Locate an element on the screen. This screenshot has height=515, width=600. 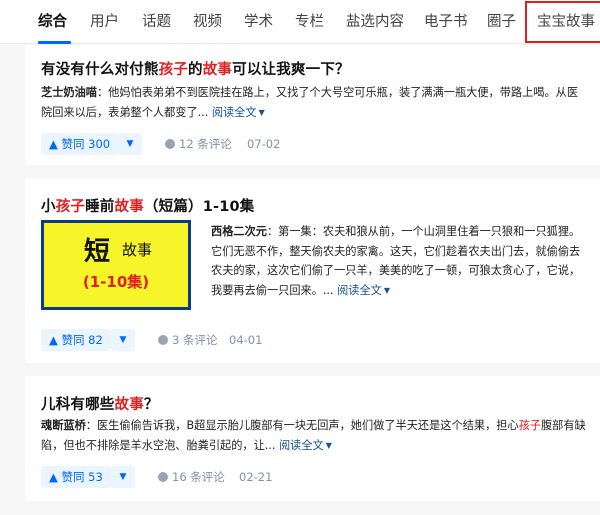
author-name: 西格二次元 is located at coordinates (239, 231).